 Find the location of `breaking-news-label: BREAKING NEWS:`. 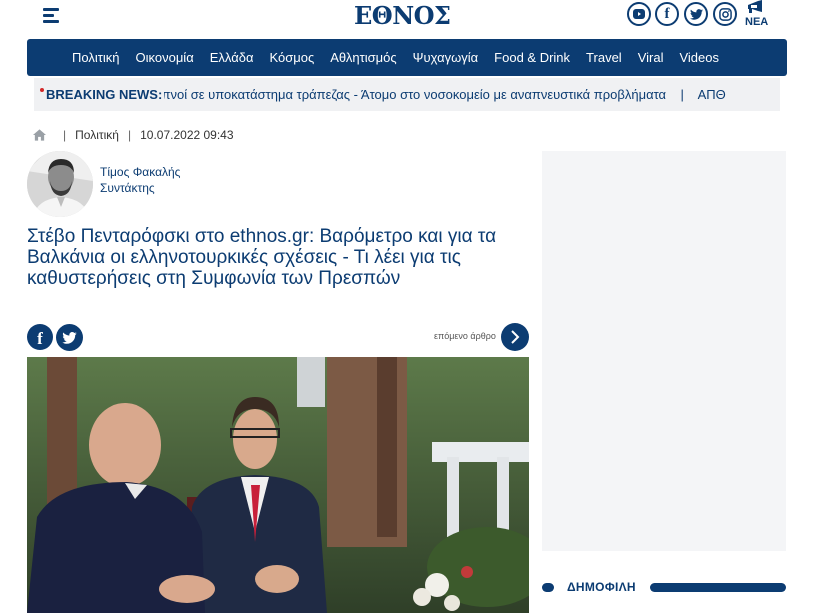

breaking-news-label: BREAKING NEWS: is located at coordinates (105, 94).